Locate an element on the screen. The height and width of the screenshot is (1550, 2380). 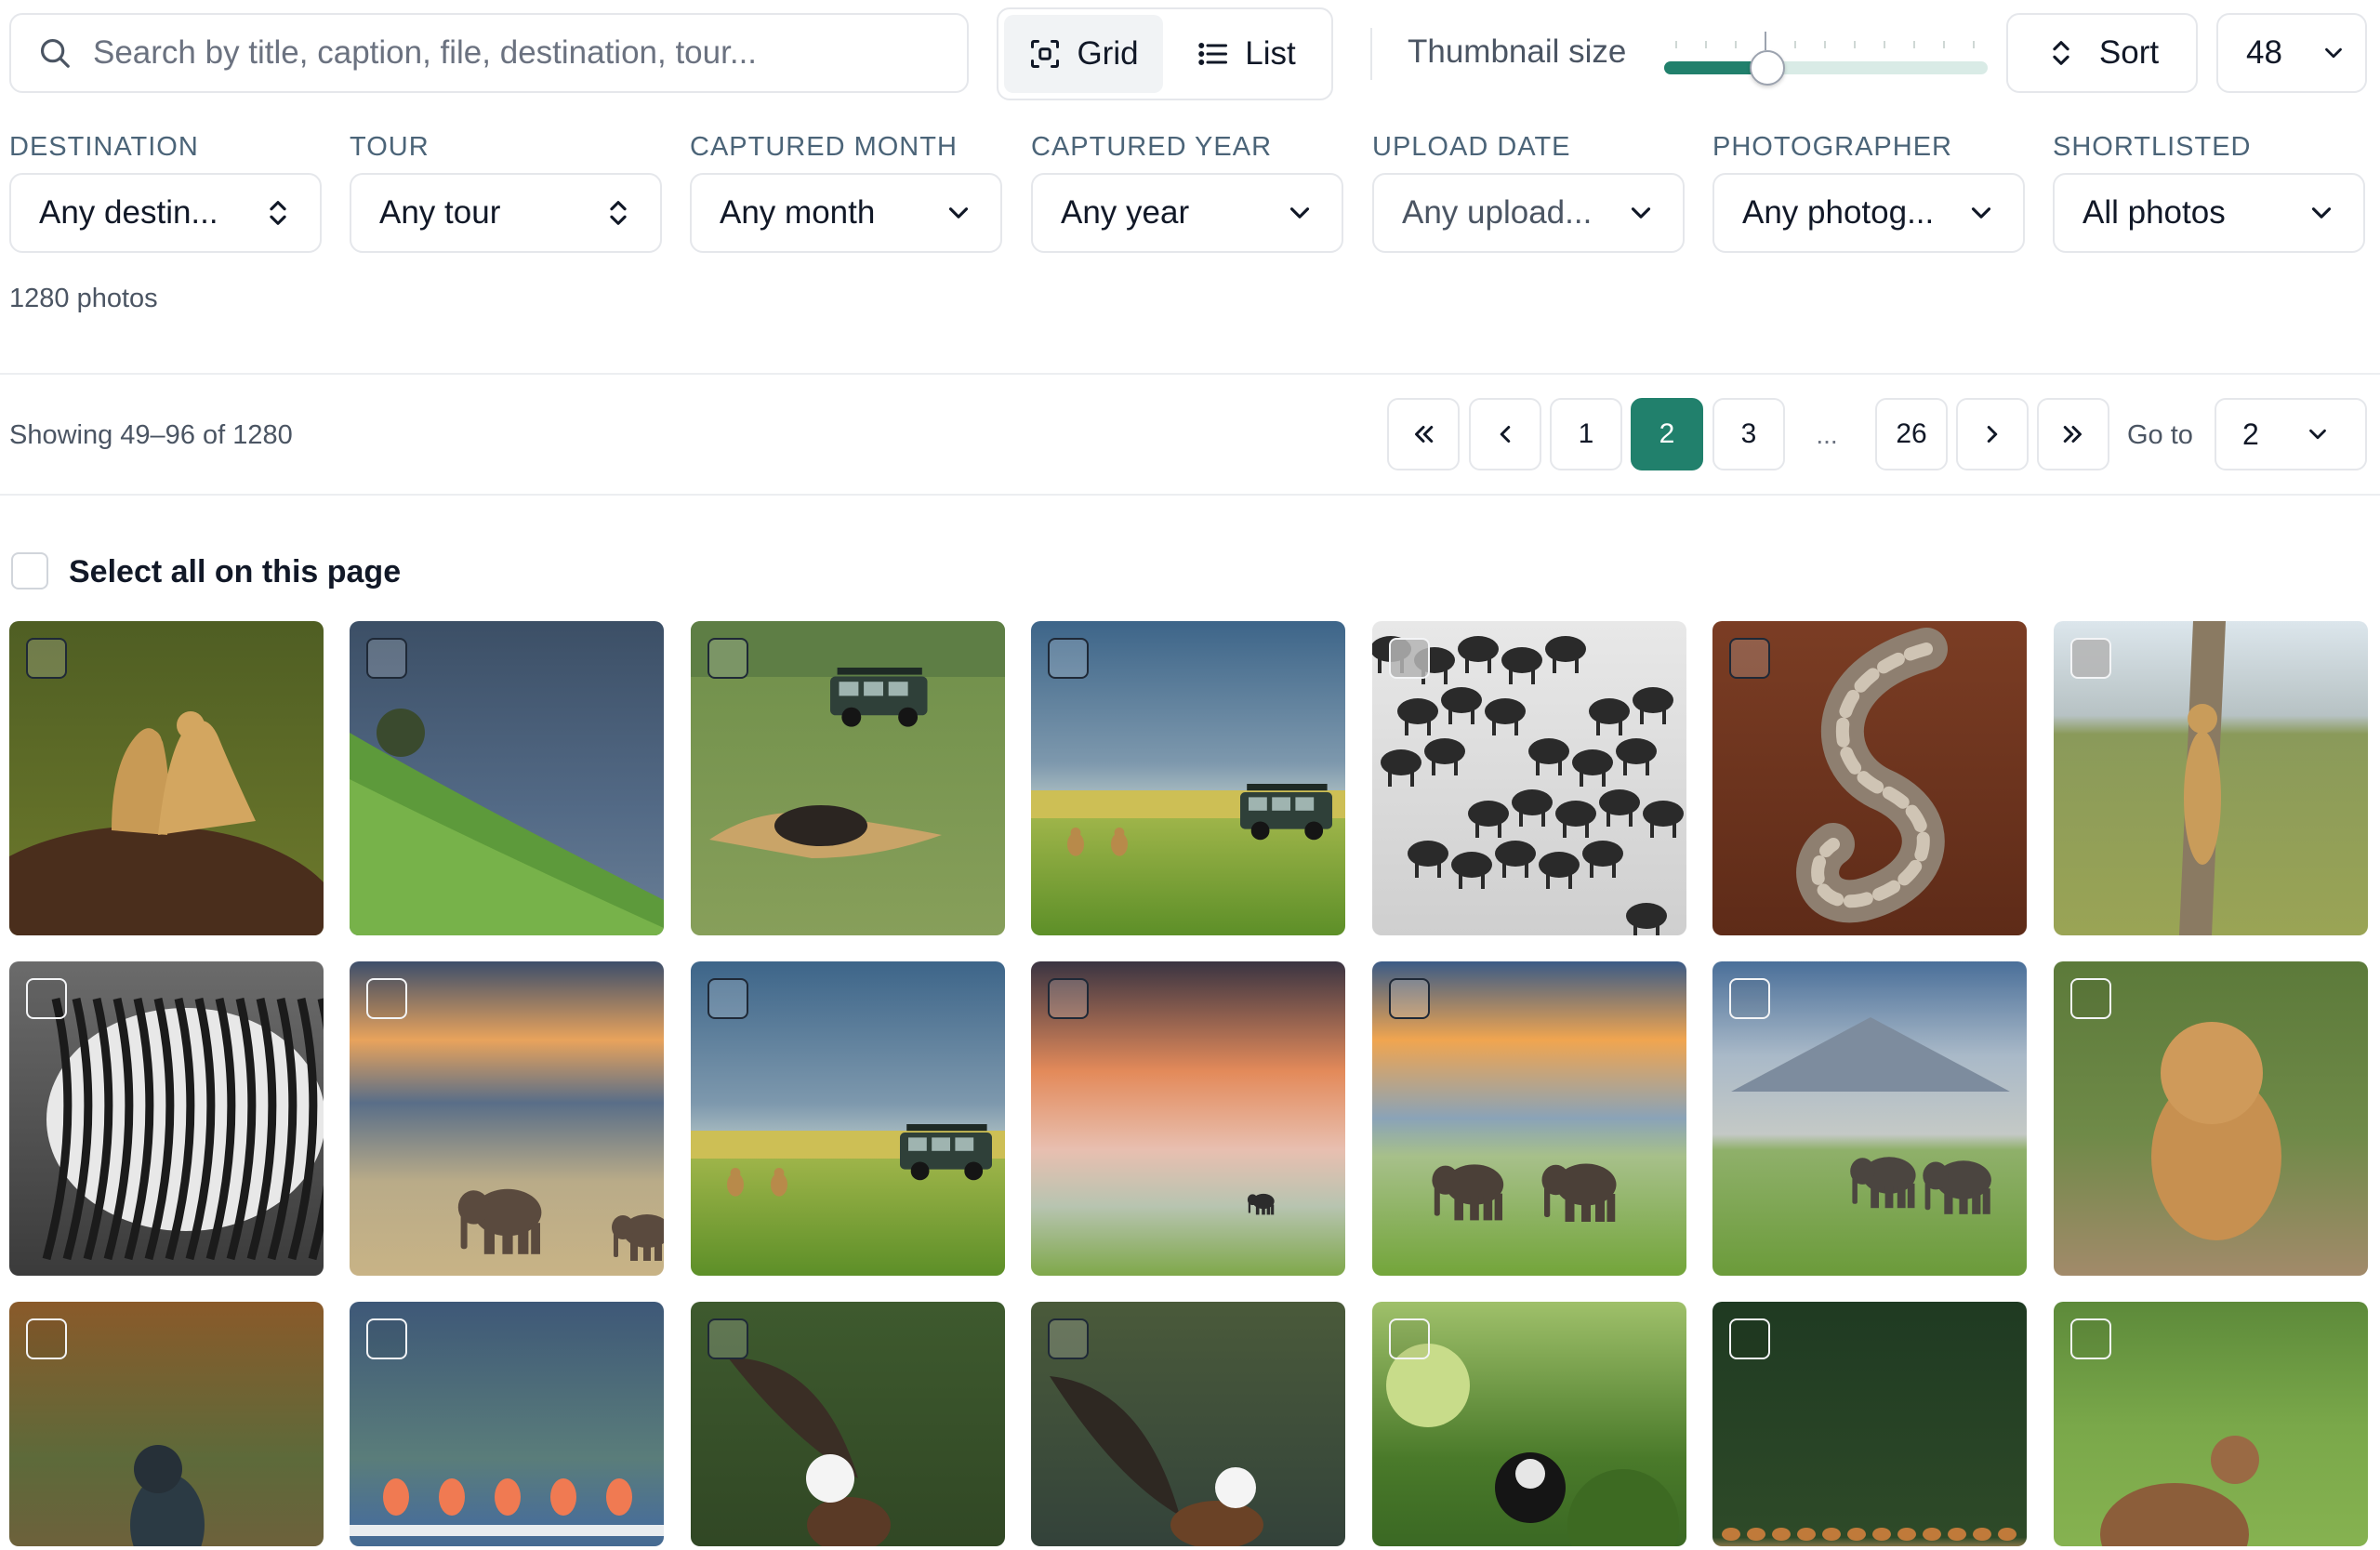
view-toggle: Grid List is located at coordinates (1165, 53).